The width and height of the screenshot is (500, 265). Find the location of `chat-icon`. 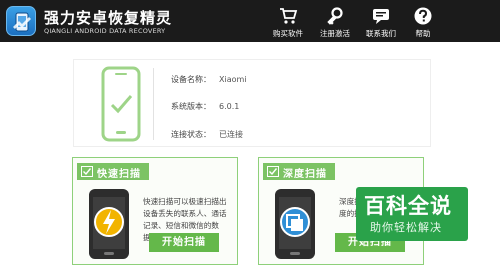

chat-icon is located at coordinates (381, 16).